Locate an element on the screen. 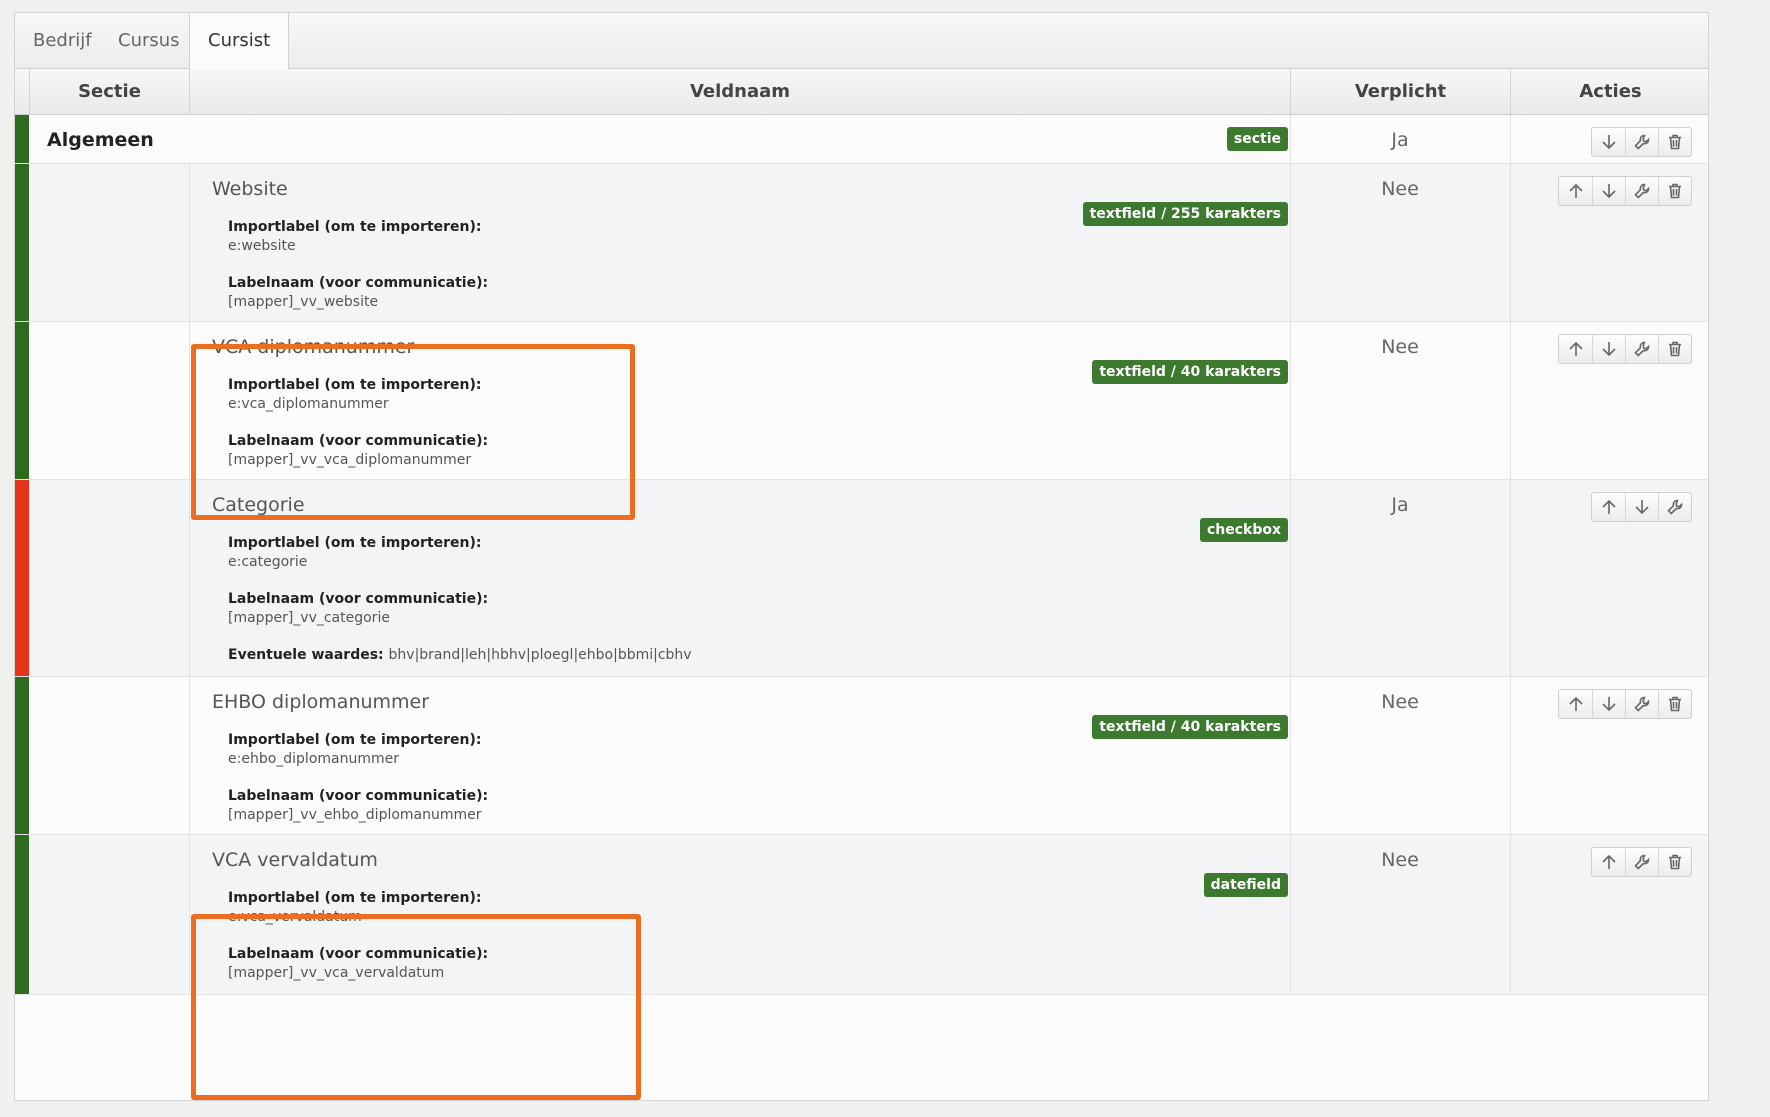 The width and height of the screenshot is (1770, 1117). eventuele-values: bhv|brand|leh|hbhv|ploegl|ehbo|bbmi|cbhv is located at coordinates (540, 655).